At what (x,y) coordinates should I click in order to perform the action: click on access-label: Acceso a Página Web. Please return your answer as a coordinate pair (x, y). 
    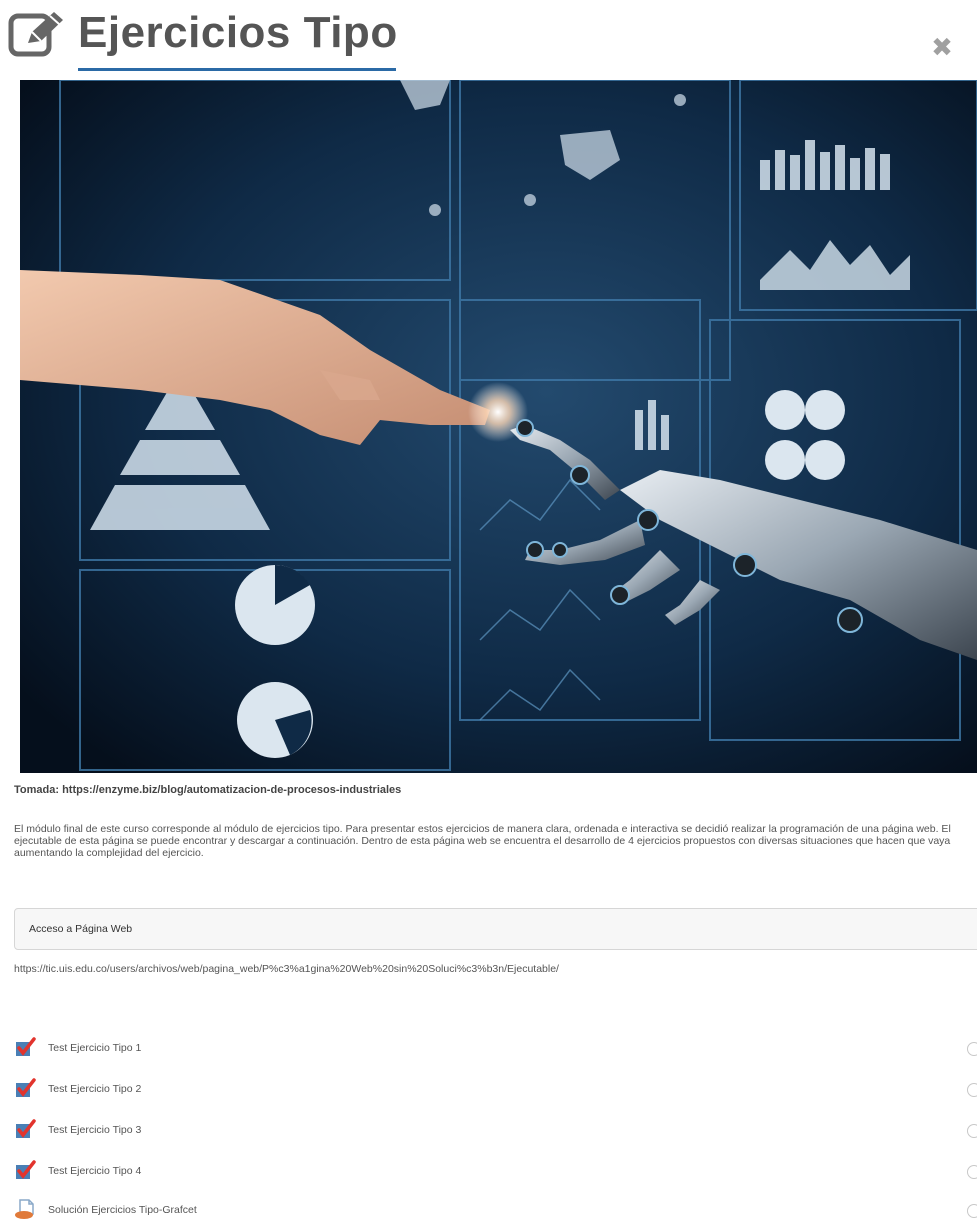
    Looking at the image, I should click on (81, 929).